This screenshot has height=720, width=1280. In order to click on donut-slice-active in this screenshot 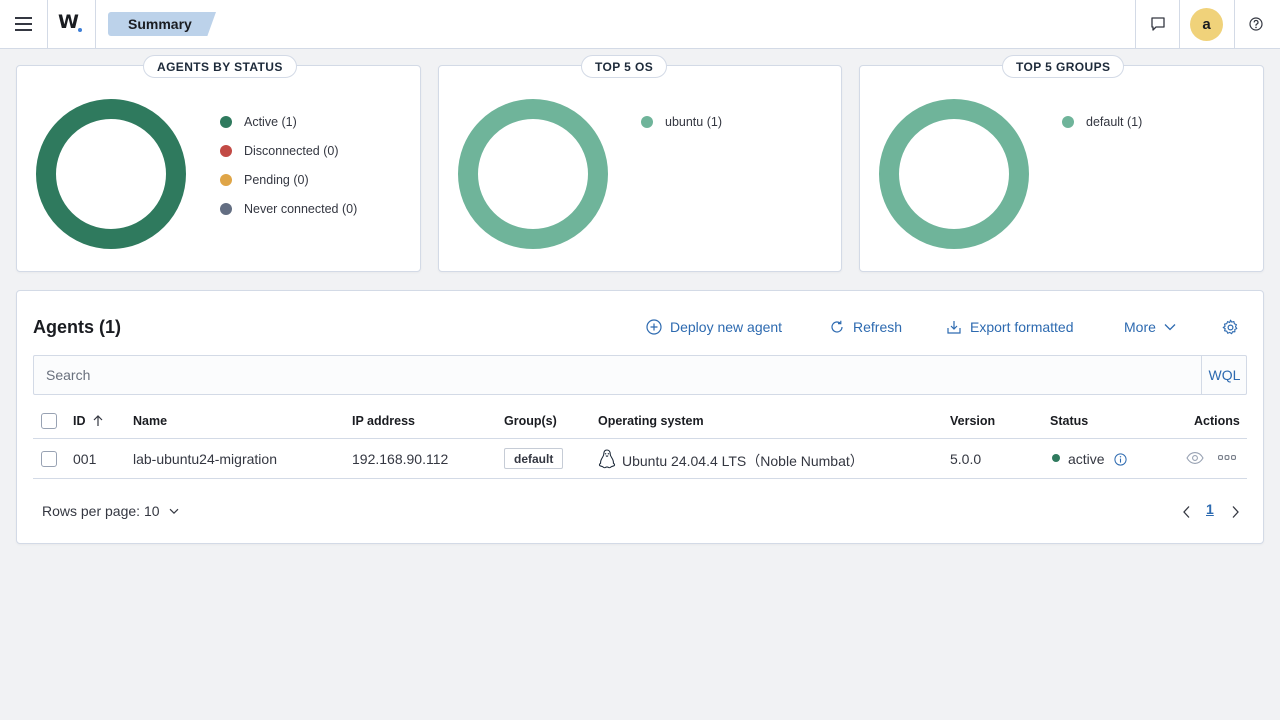, I will do `click(111, 174)`.